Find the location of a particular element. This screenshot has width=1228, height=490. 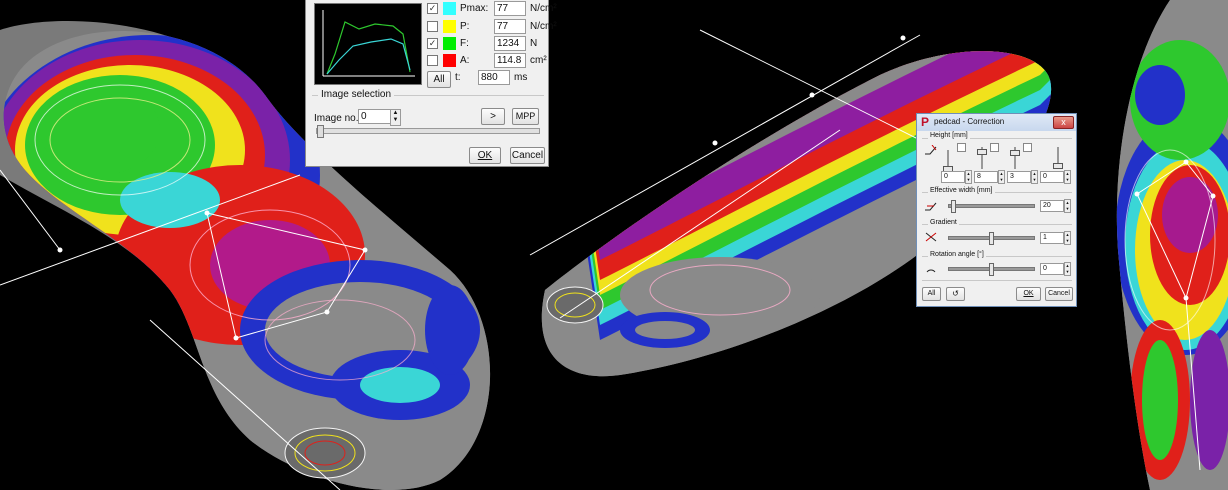

close-icon: x is located at coordinates (1063, 122).